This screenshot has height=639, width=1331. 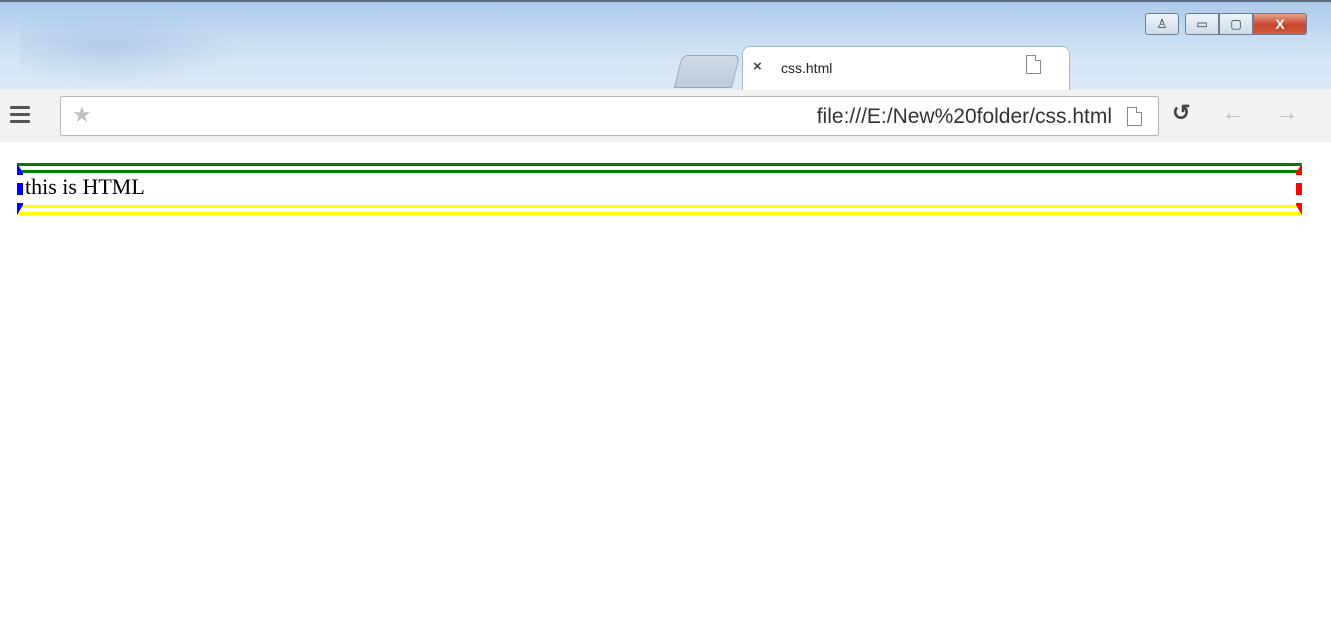 I want to click on tab-close-icon: ×, so click(x=757, y=66).